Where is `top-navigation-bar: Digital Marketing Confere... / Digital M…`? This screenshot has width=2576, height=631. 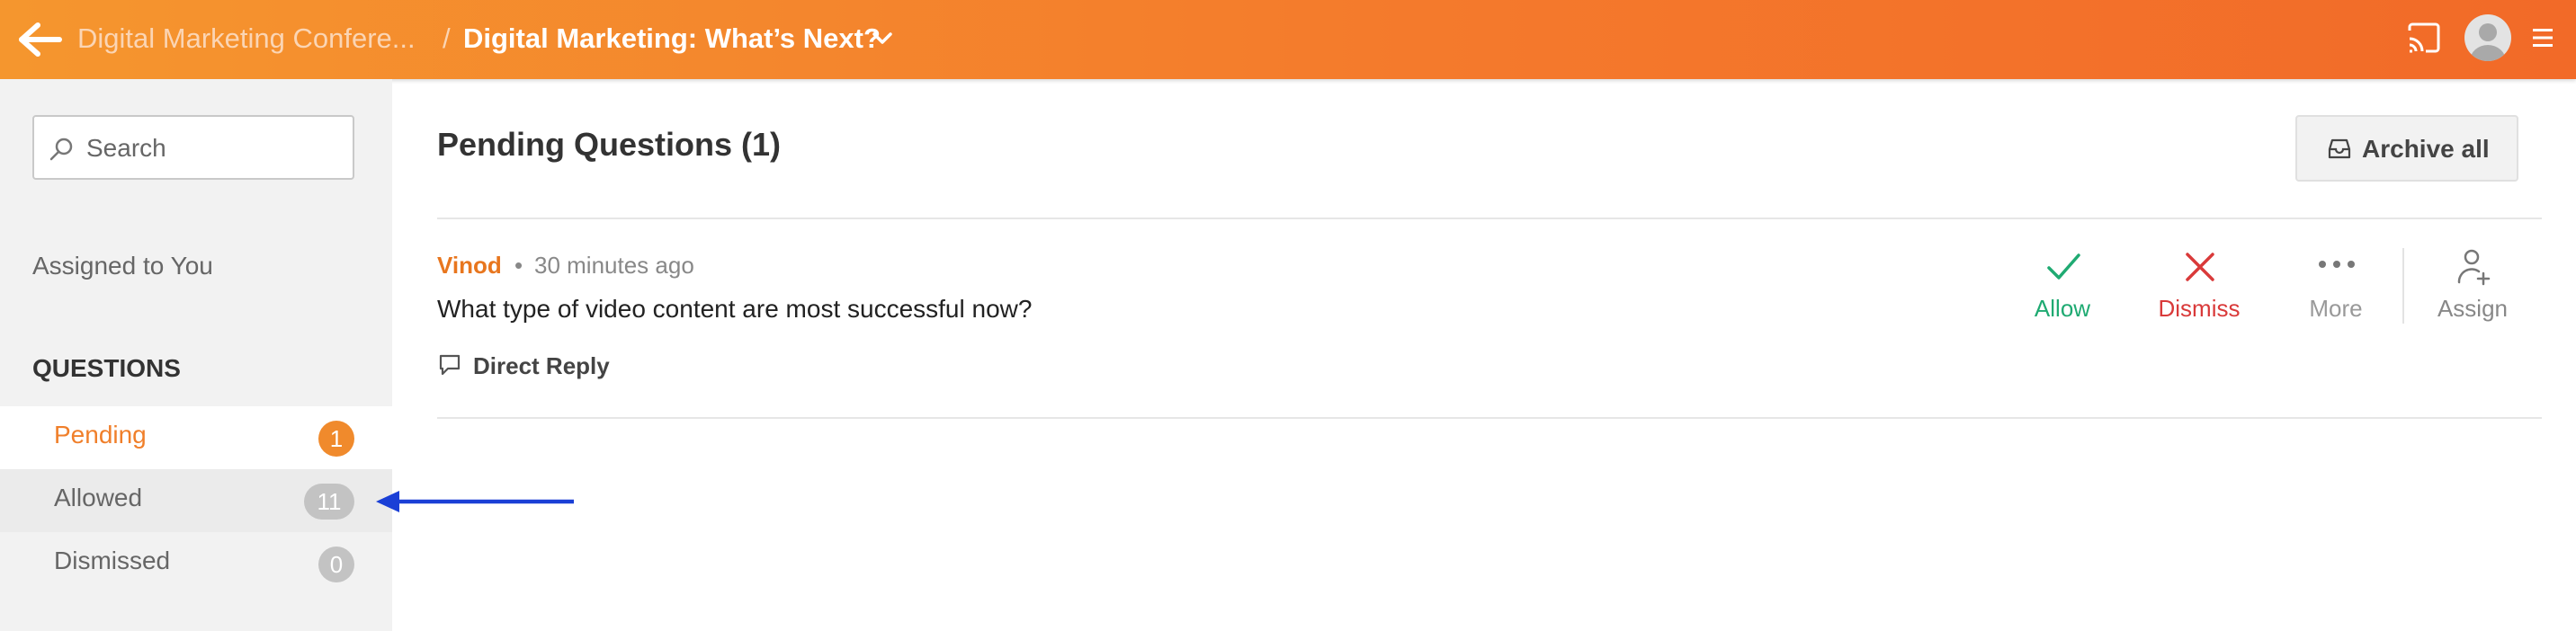 top-navigation-bar: Digital Marketing Confere... / Digital M… is located at coordinates (1288, 39).